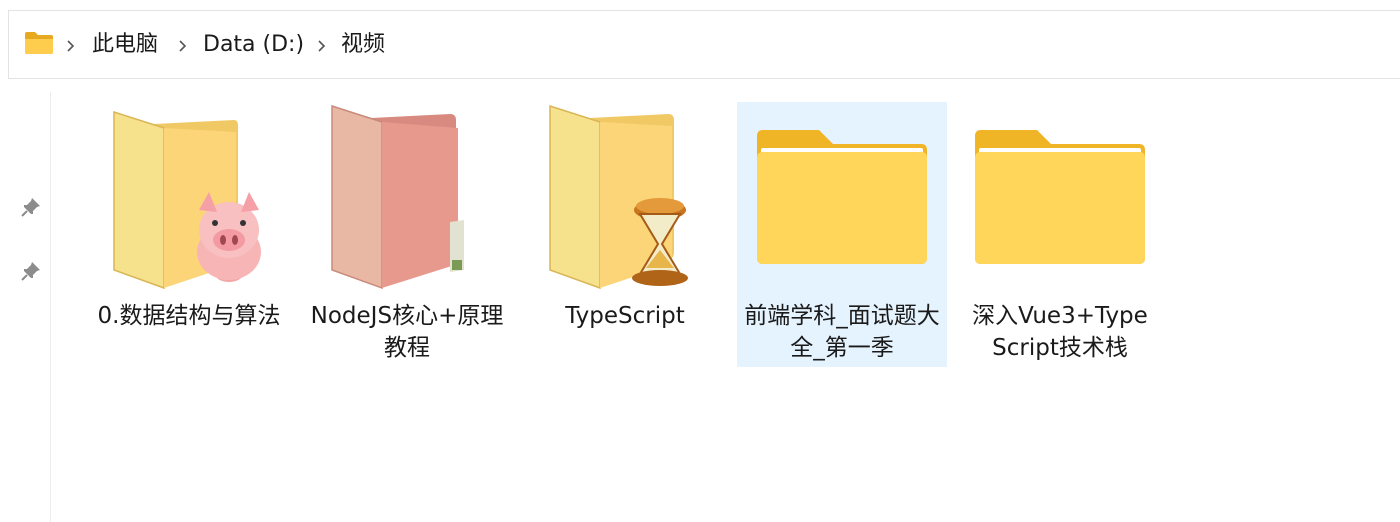 This screenshot has height=522, width=1400. Describe the element at coordinates (625, 194) in the screenshot. I see `folder-with-hourglass-icon` at that location.